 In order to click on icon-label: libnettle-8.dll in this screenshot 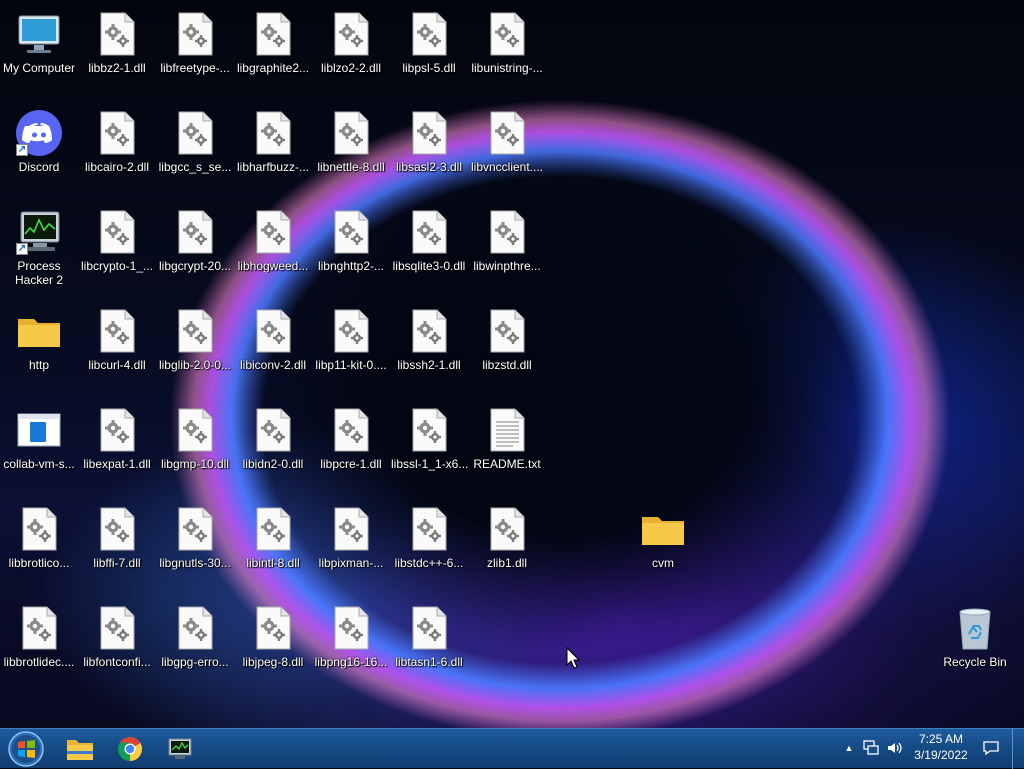, I will do `click(351, 167)`.